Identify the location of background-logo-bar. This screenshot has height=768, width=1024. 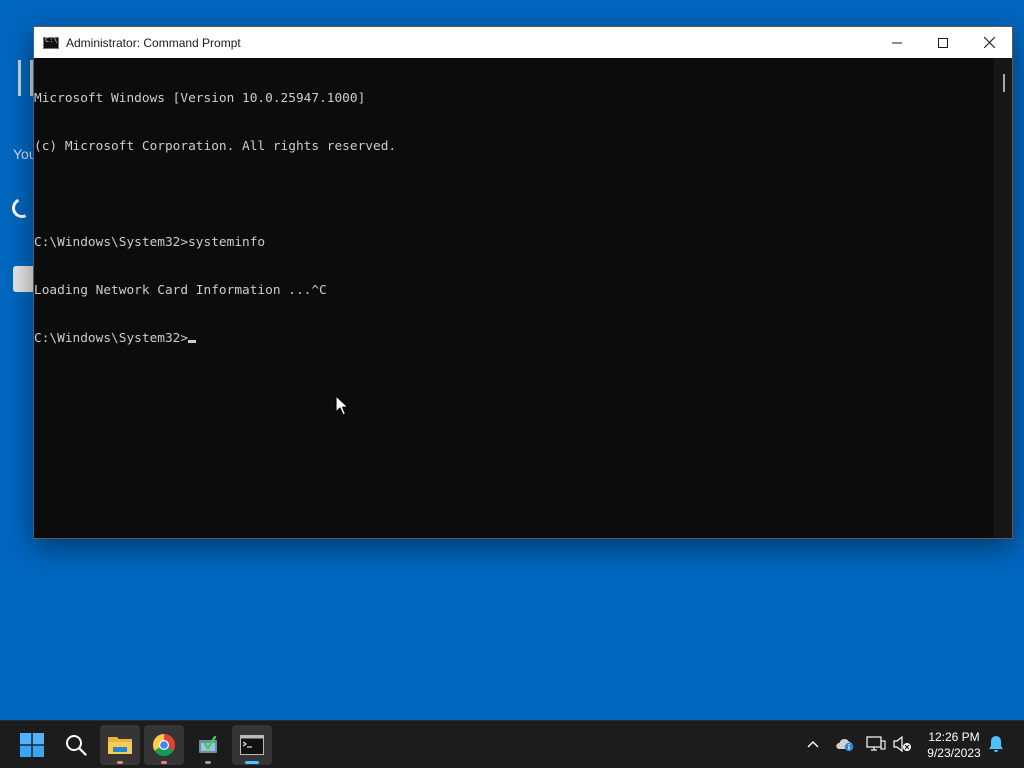
(19, 78).